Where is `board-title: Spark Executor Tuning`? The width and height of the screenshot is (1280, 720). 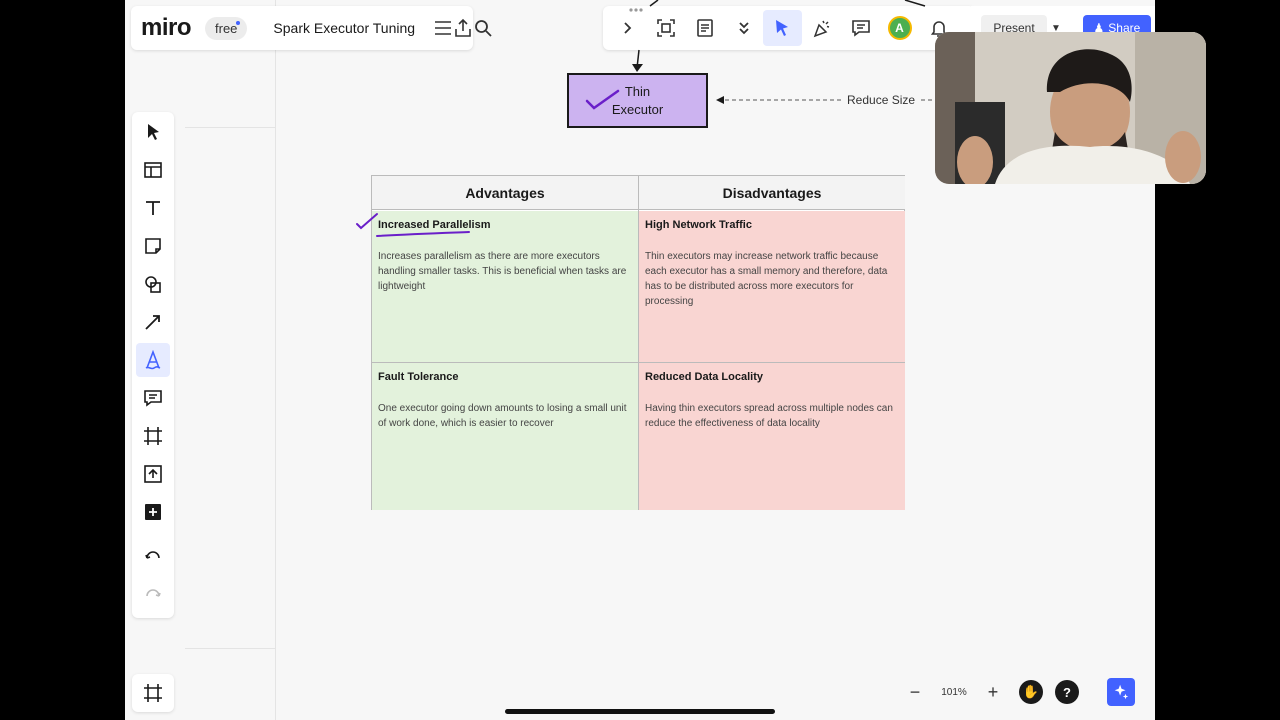
board-title: Spark Executor Tuning is located at coordinates (344, 28).